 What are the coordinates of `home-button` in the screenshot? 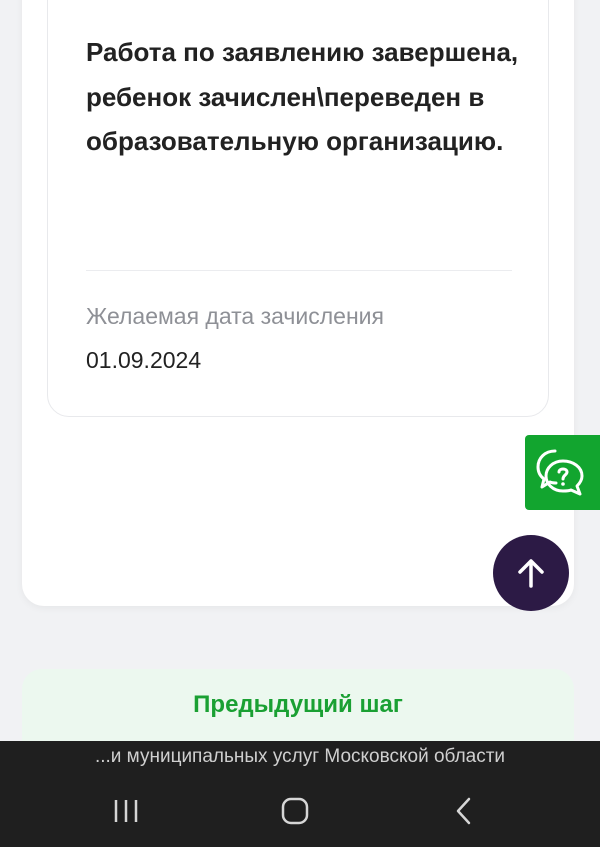 It's located at (295, 811).